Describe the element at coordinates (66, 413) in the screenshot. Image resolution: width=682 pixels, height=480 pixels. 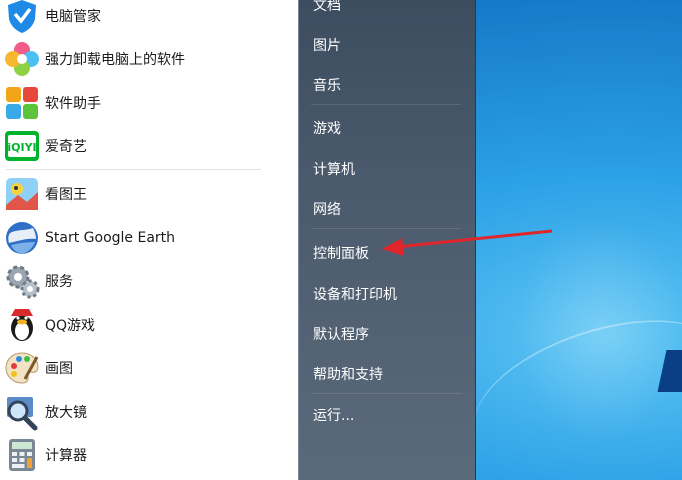
I see `program-label: 放大镜` at that location.